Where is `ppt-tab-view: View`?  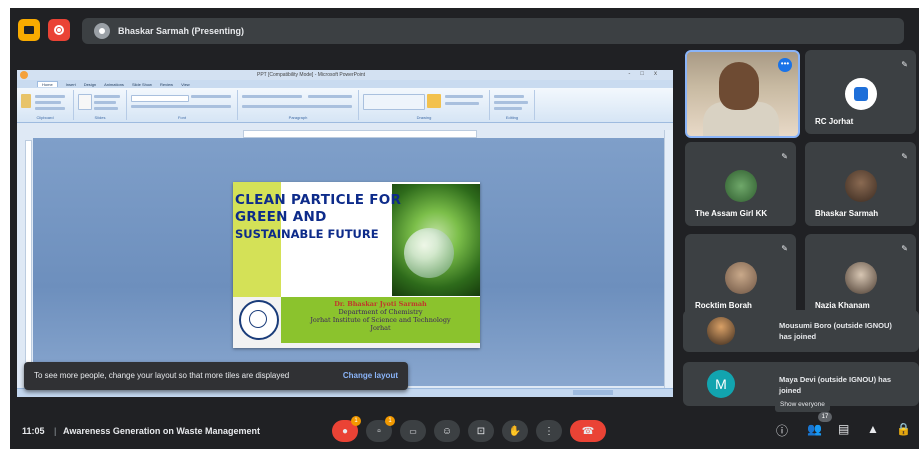 ppt-tab-view: View is located at coordinates (185, 84).